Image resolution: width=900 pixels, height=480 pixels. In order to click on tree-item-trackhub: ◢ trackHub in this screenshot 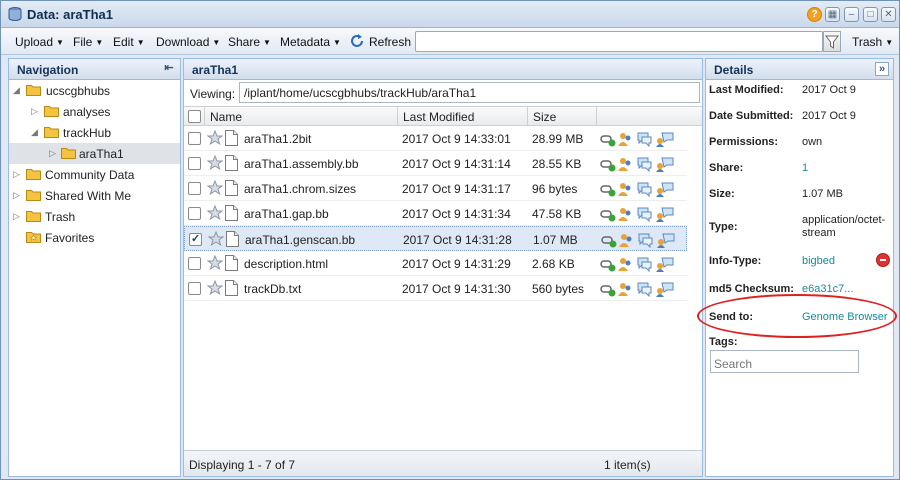, I will do `click(94, 132)`.